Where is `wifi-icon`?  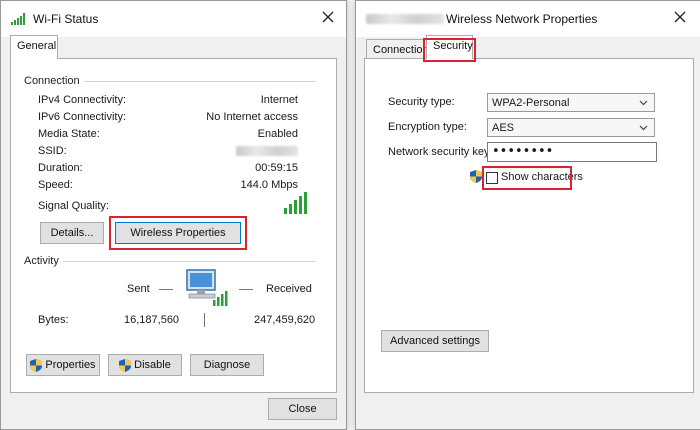
wifi-icon is located at coordinates (18, 19).